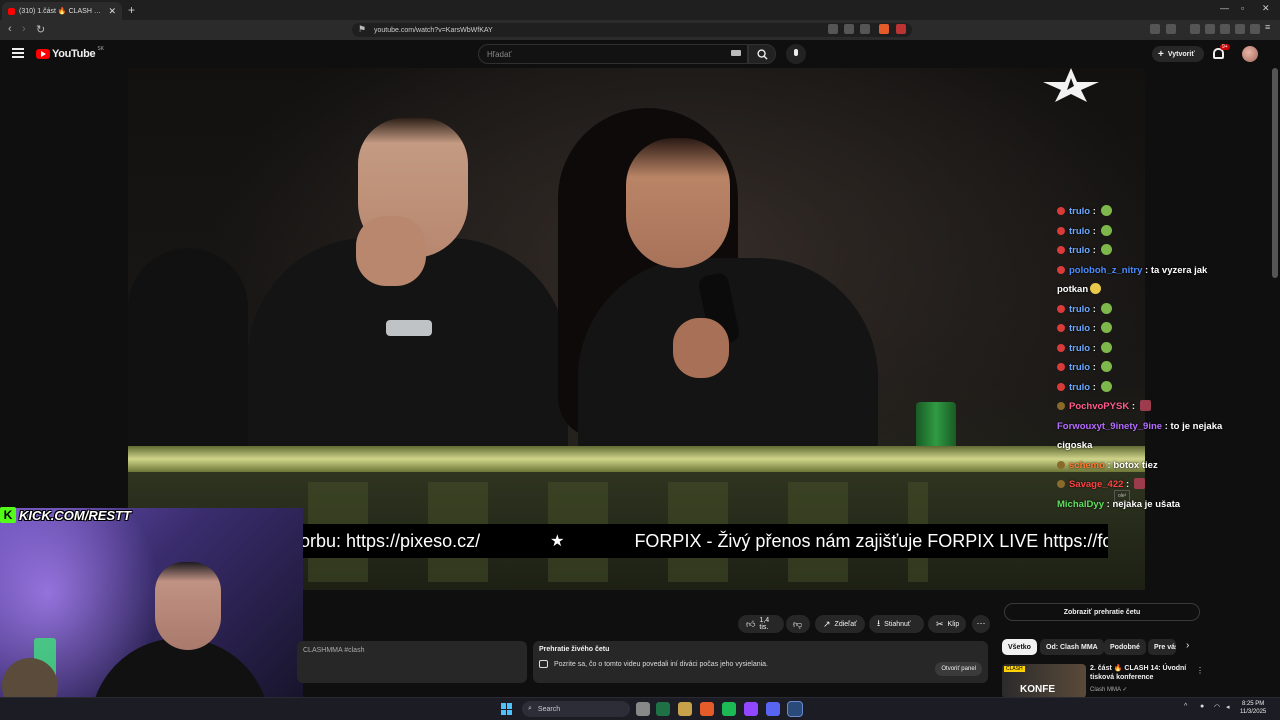 The height and width of the screenshot is (720, 1280). What do you see at coordinates (958, 669) in the screenshot?
I see `open-panel-button: Otvoriť panel` at bounding box center [958, 669].